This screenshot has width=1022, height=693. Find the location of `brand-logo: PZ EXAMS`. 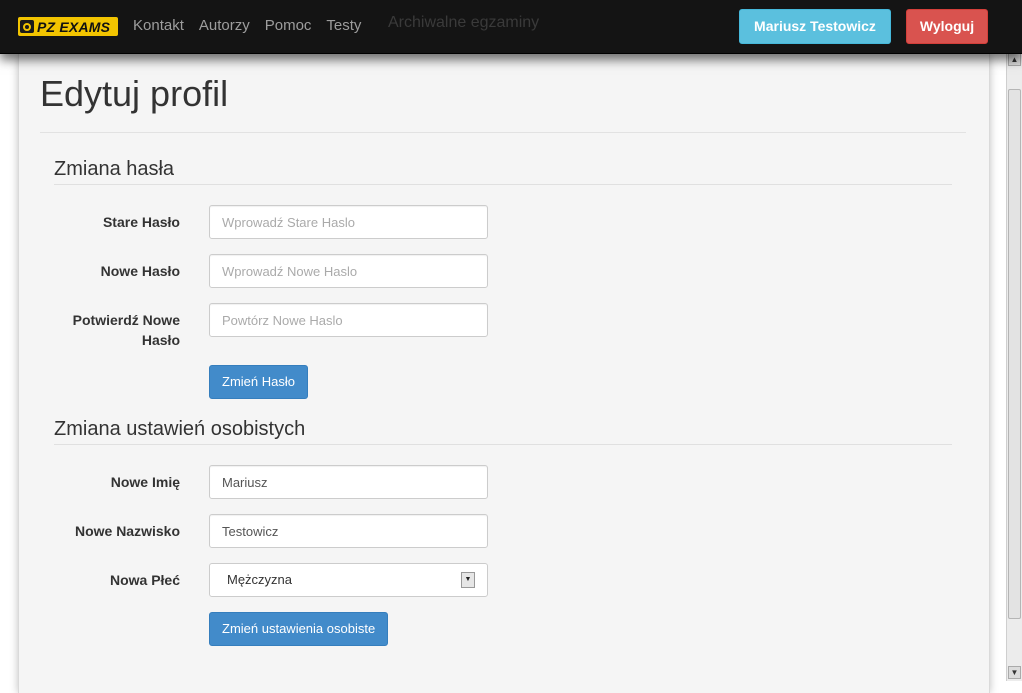

brand-logo: PZ EXAMS is located at coordinates (68, 26).